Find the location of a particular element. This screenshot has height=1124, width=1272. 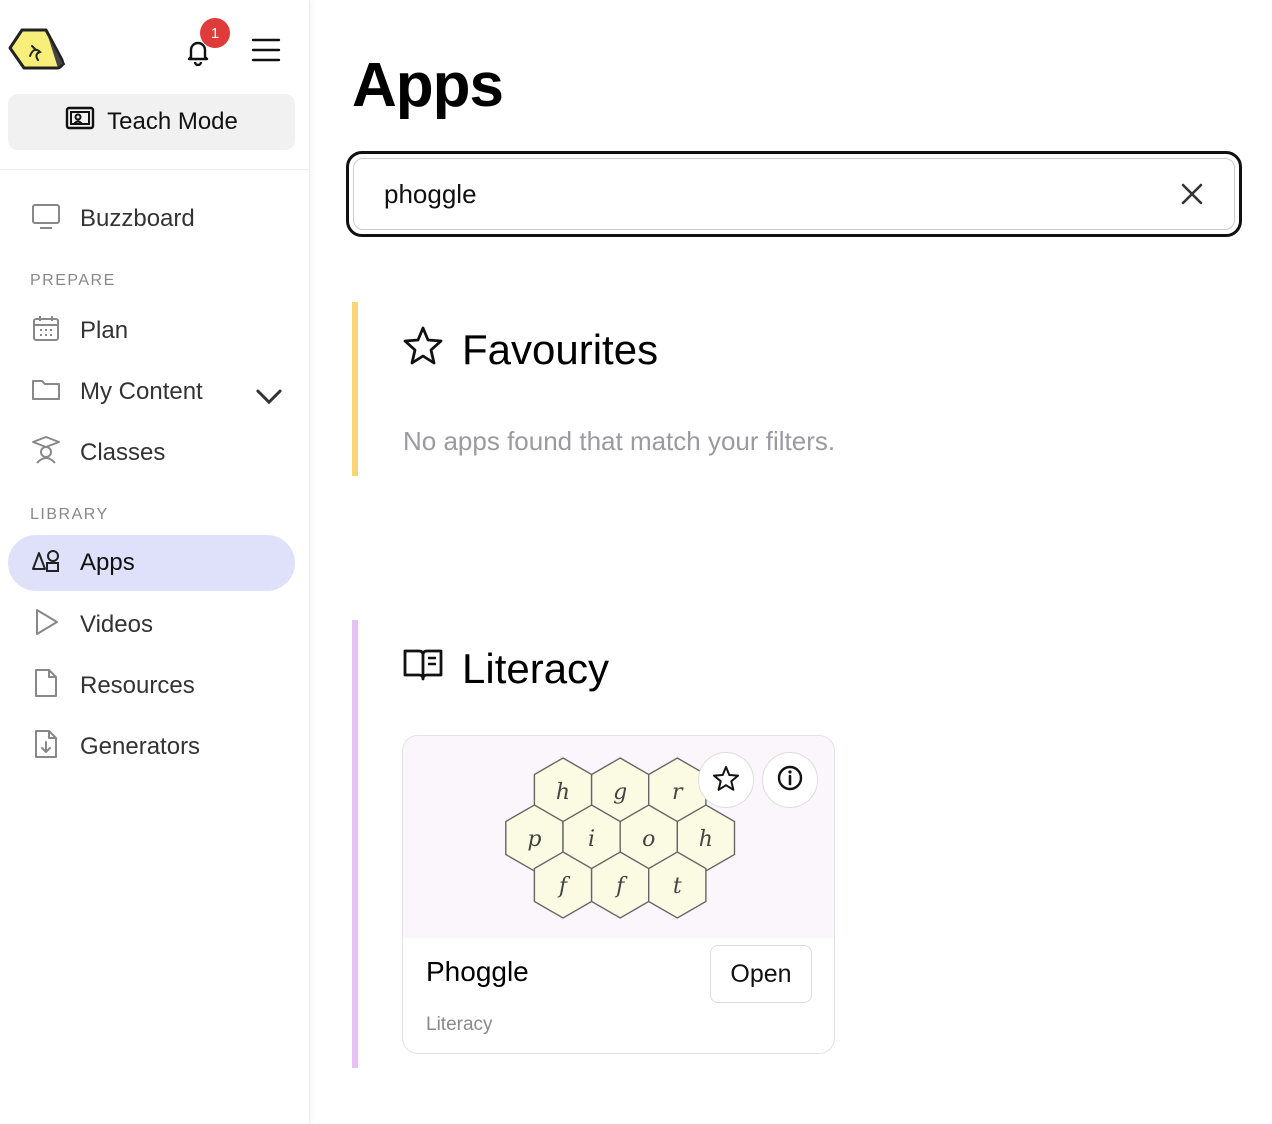

sidebar-item-label: Buzzboard is located at coordinates (137, 218).